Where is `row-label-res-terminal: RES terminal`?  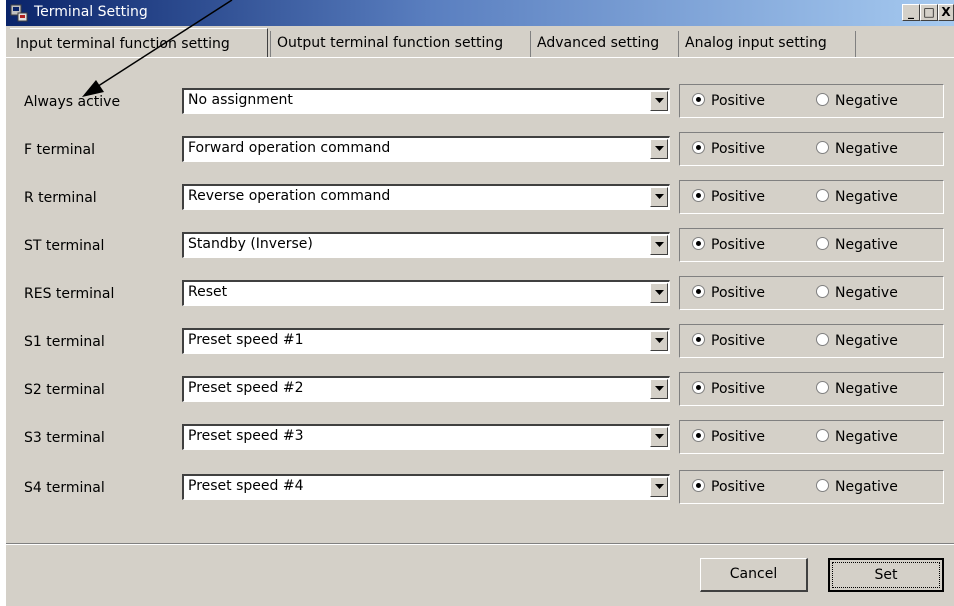
row-label-res-terminal: RES terminal is located at coordinates (69, 294).